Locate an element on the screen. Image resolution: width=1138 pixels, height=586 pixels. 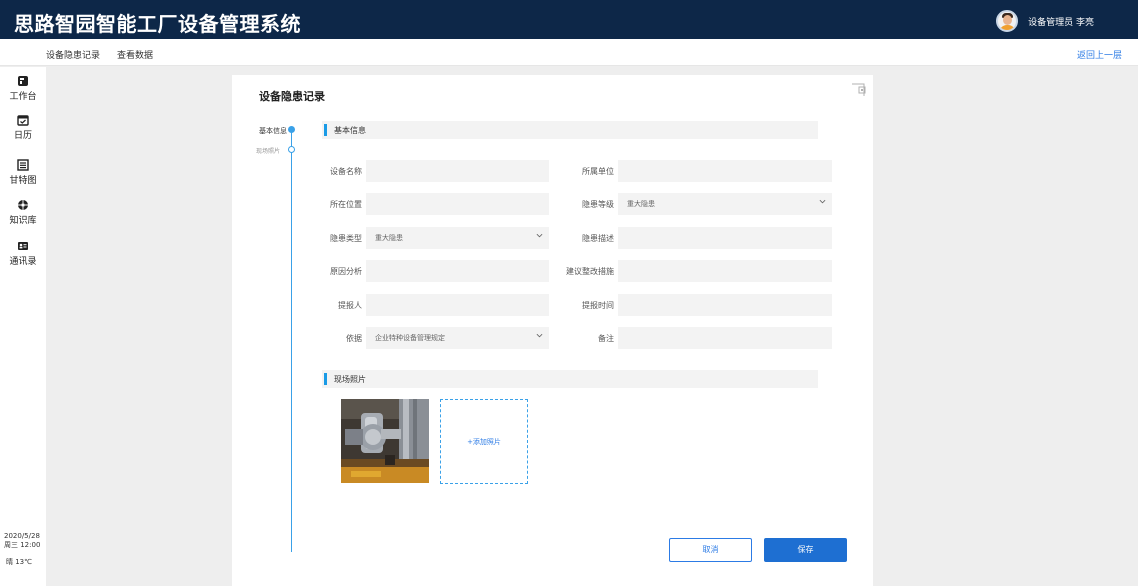
subnav-hazard-records: 设备隐患记录 is located at coordinates (73, 54).